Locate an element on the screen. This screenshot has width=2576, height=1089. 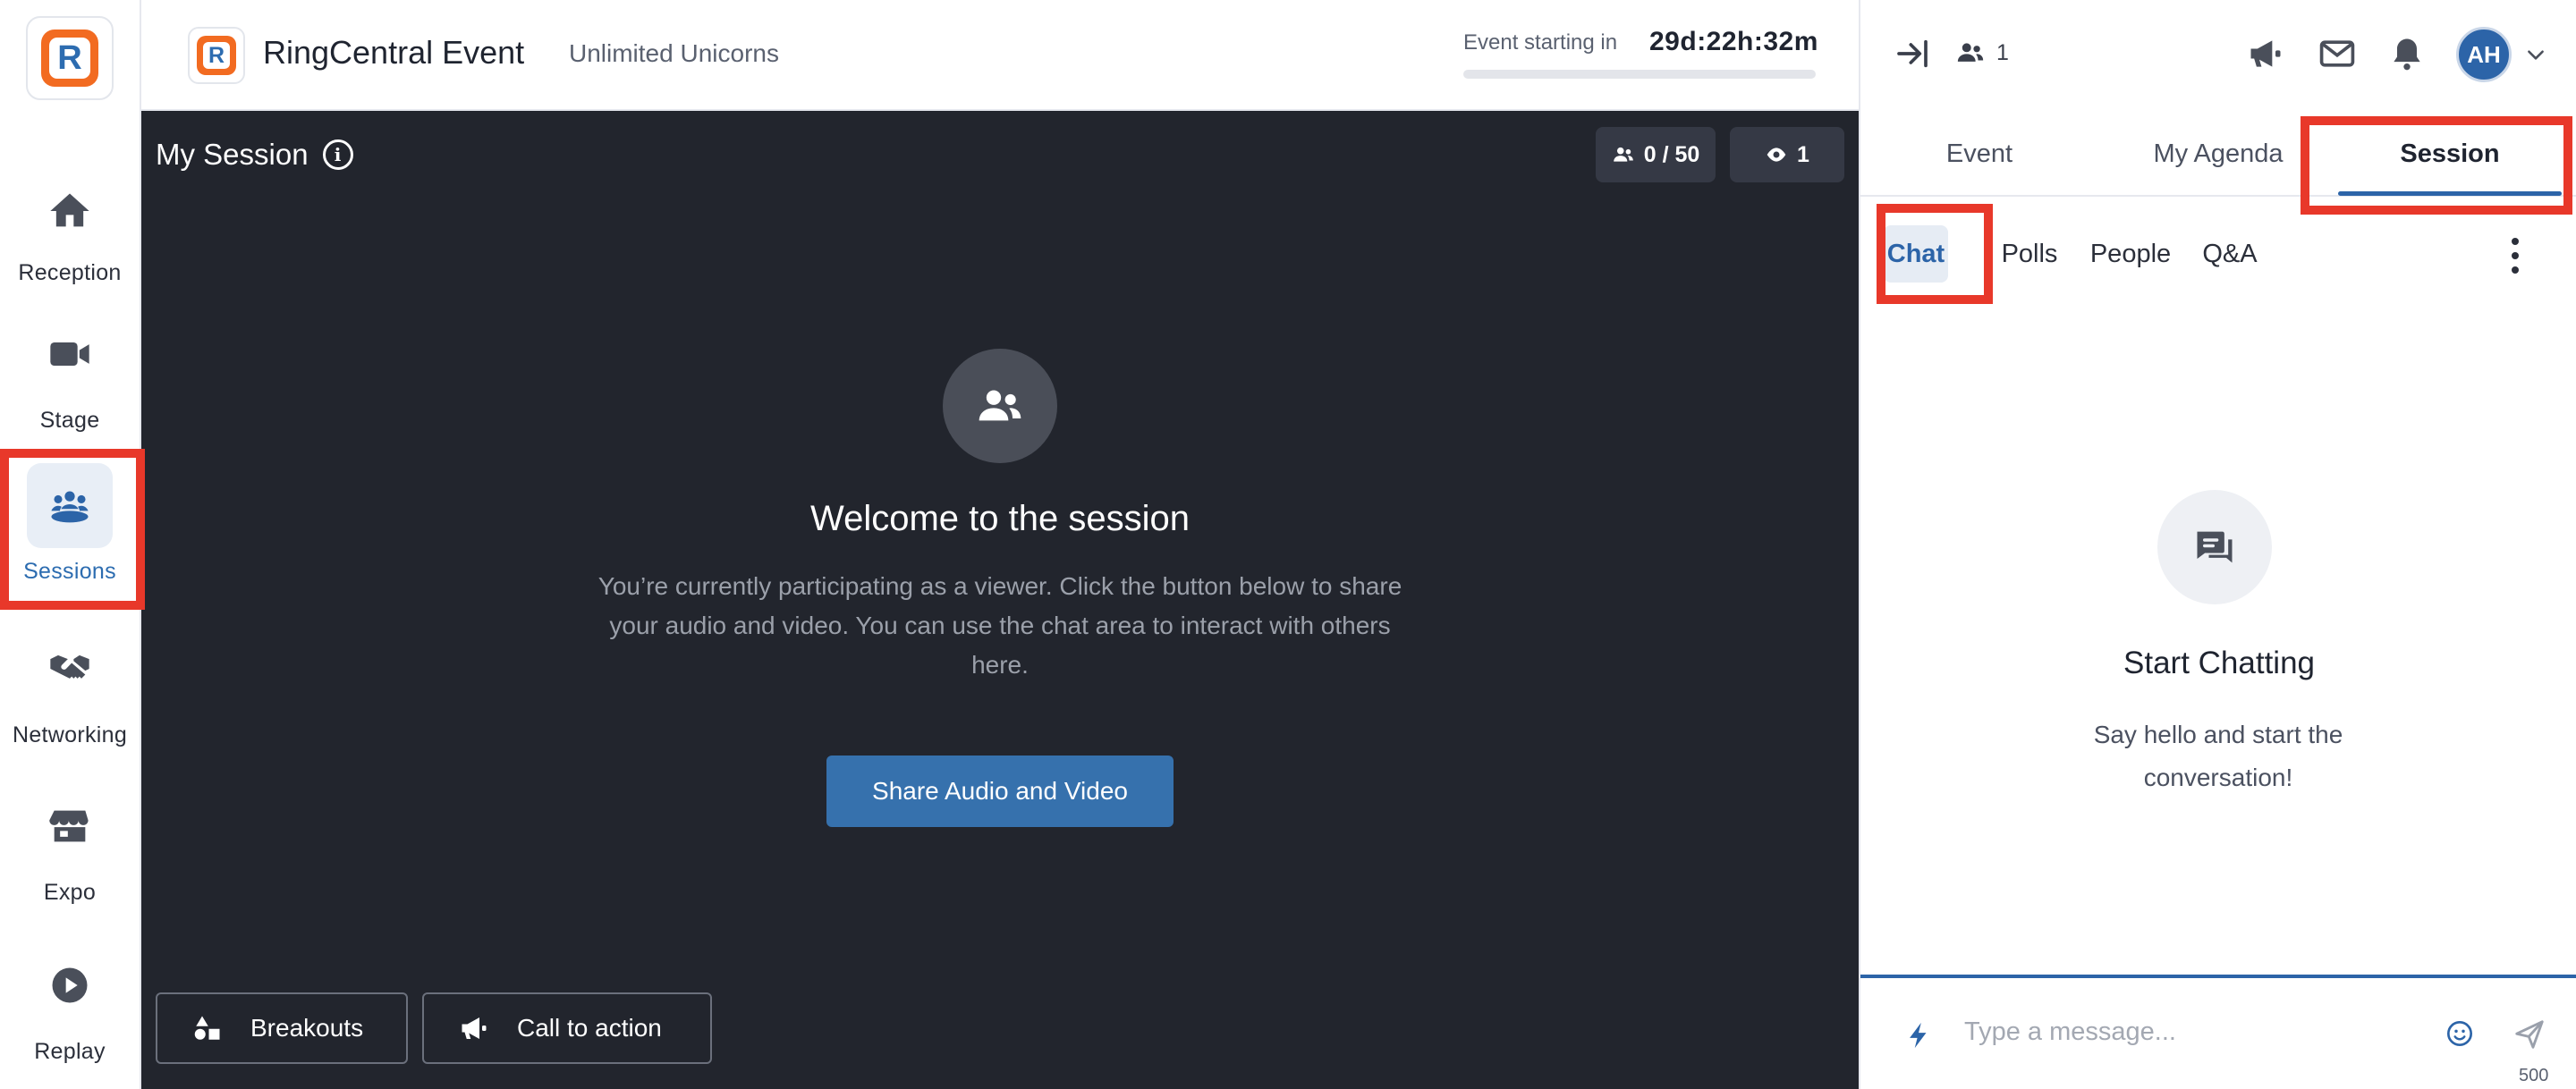
attendees-count: 0 / 50 is located at coordinates (1671, 154).